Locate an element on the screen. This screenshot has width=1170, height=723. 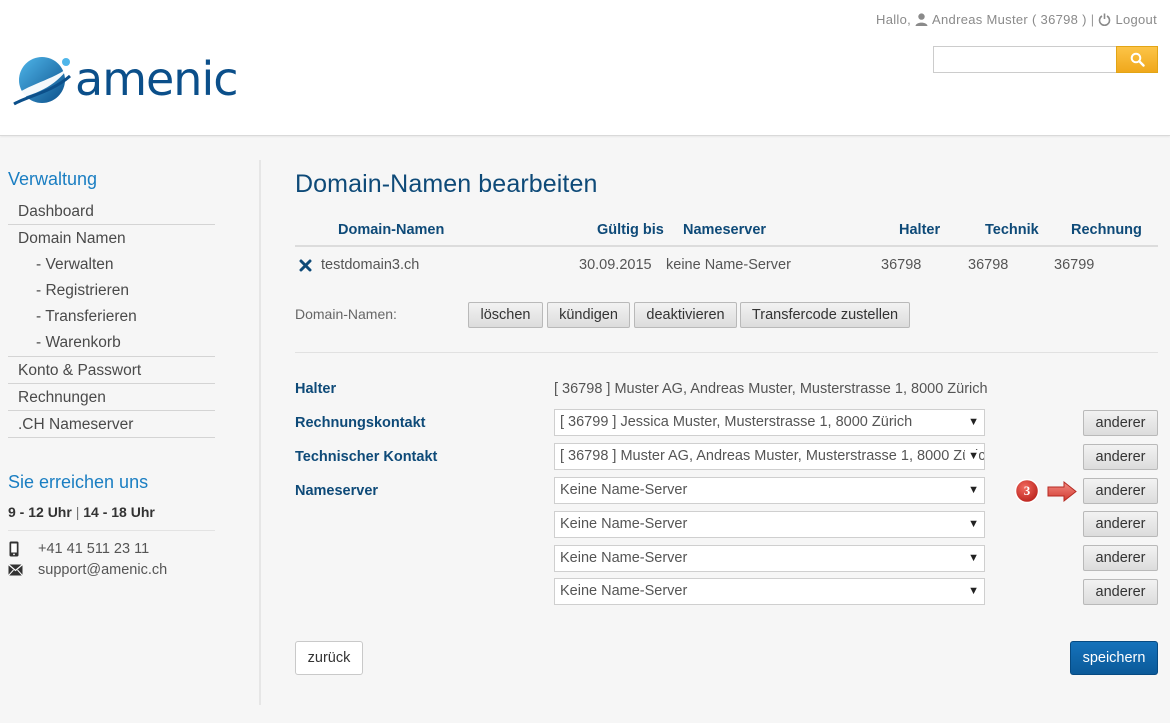
billing-contact-label: Rechnungskontakt is located at coordinates (360, 423).